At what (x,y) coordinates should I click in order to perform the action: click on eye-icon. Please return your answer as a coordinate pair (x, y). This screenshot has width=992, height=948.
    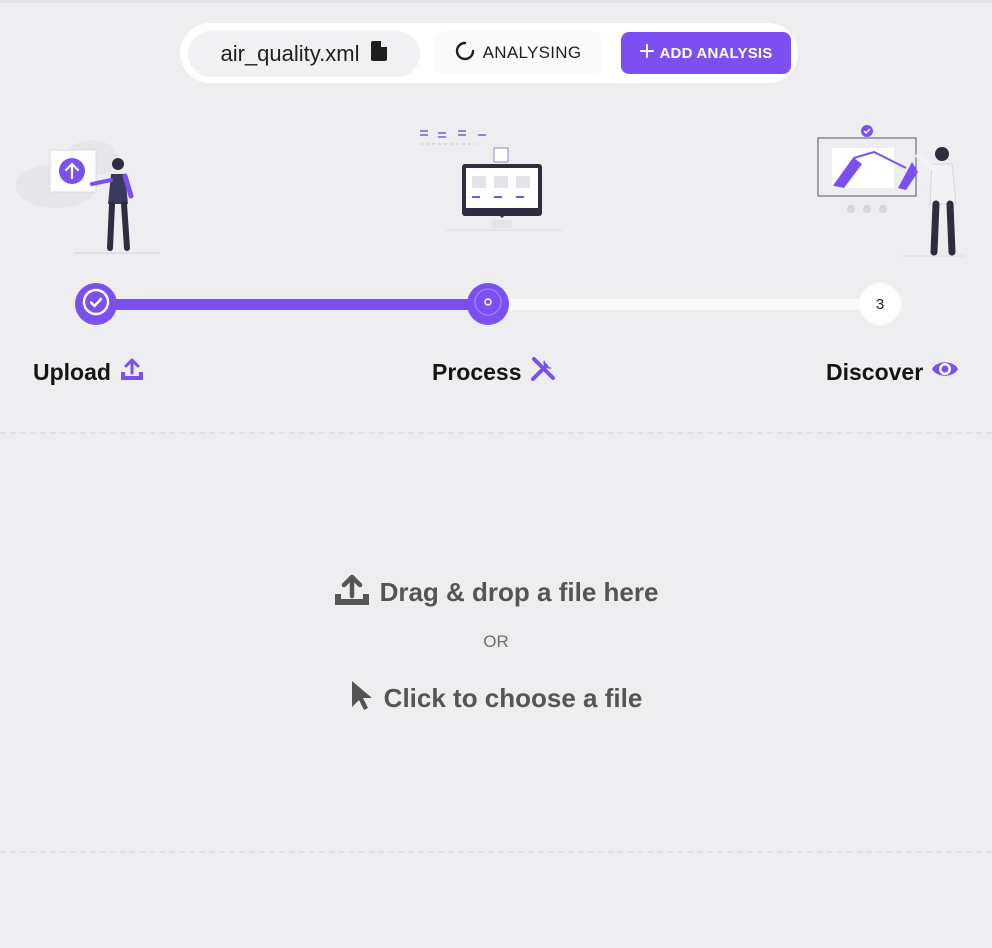
    Looking at the image, I should click on (945, 372).